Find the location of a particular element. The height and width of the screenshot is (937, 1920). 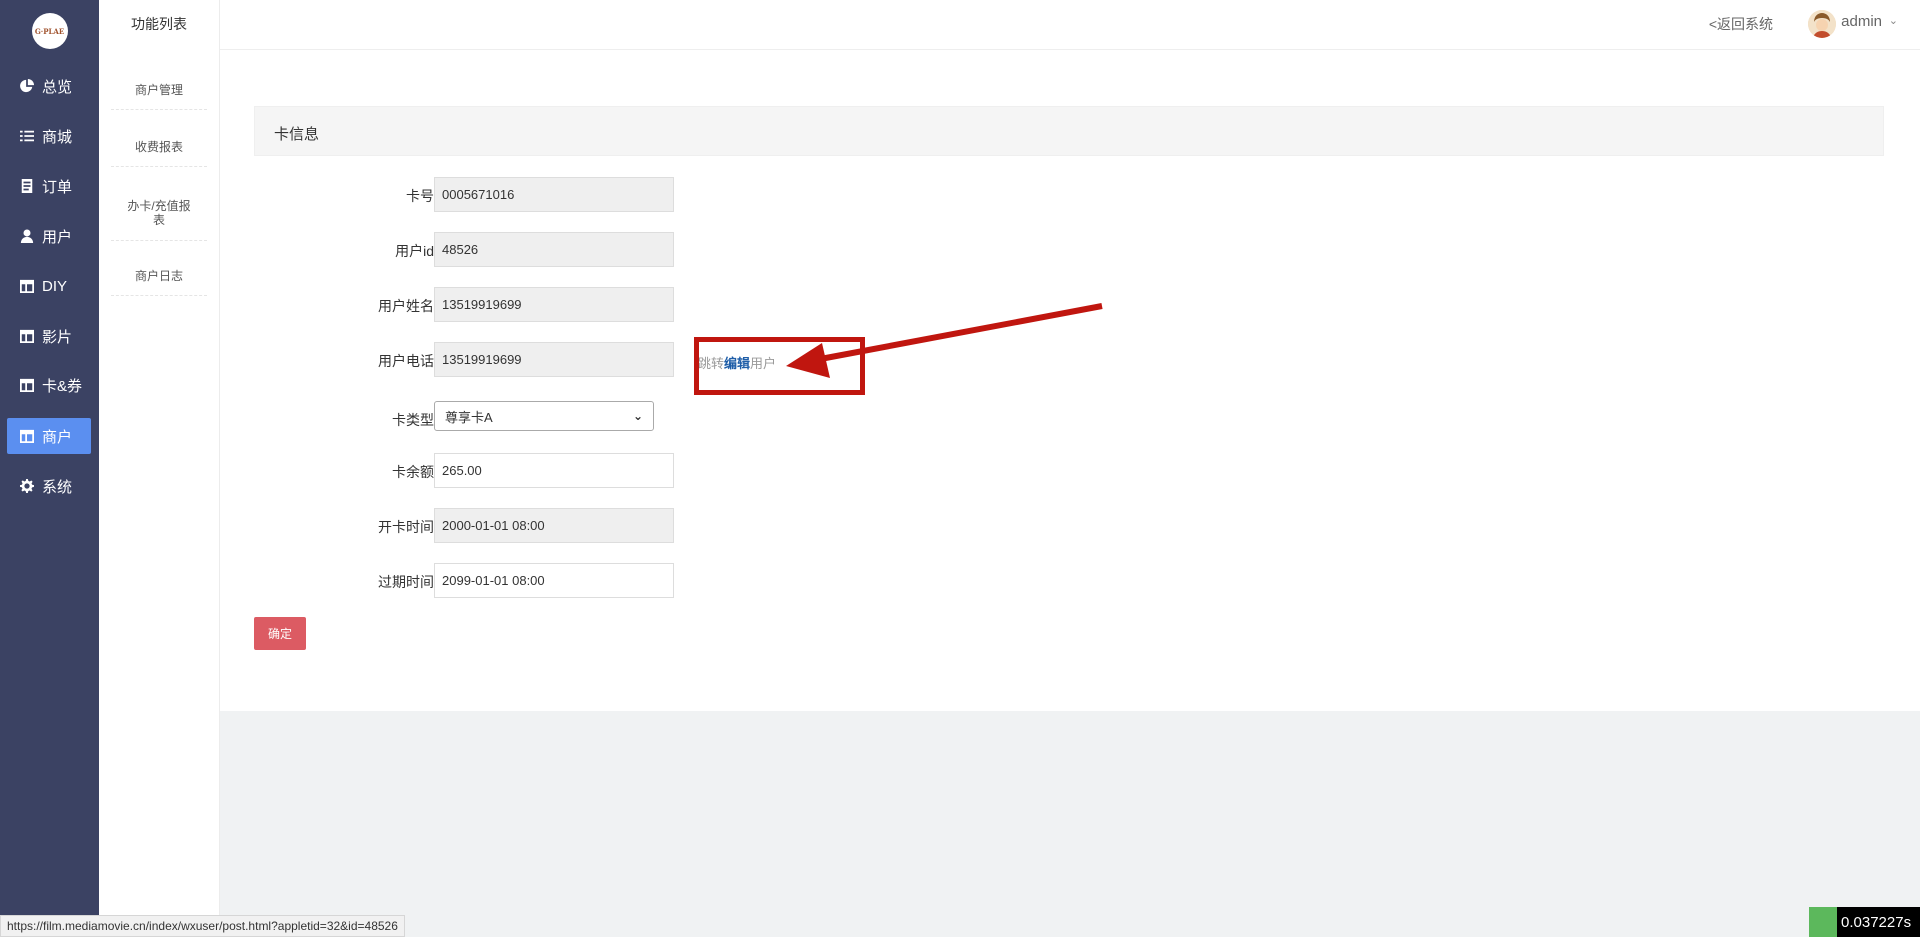

logo-area: G·PLAE is located at coordinates (49, 31).